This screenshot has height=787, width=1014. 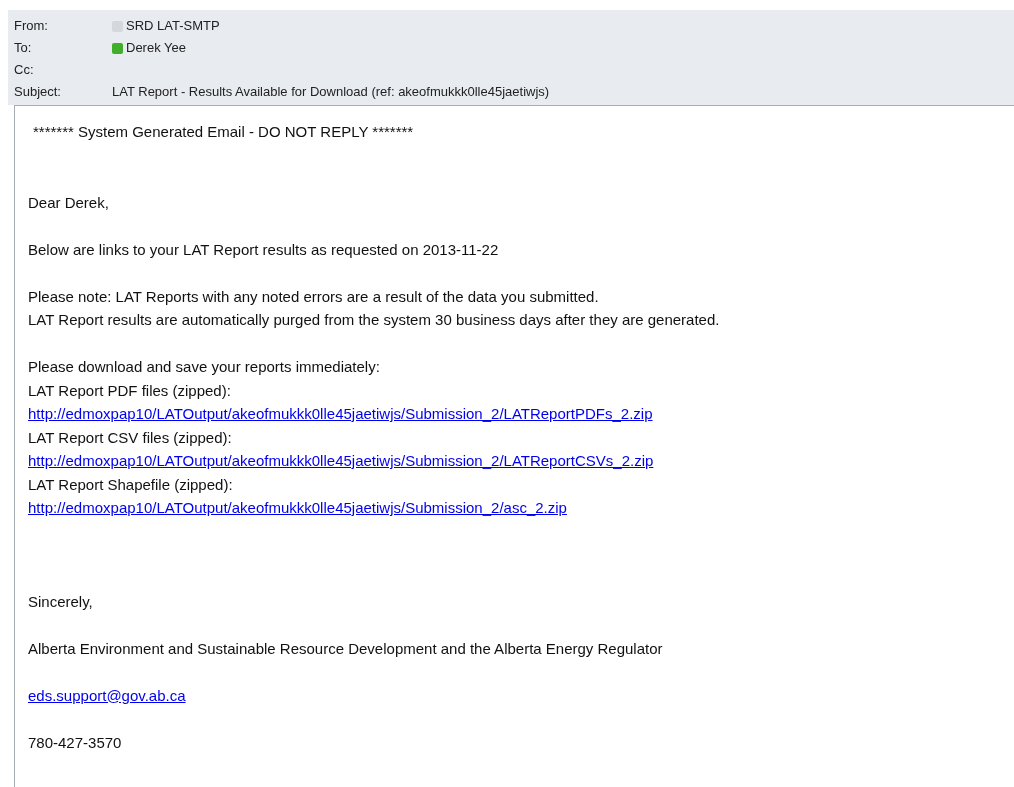 I want to click on field-value: Derek Yee, so click(x=156, y=48).